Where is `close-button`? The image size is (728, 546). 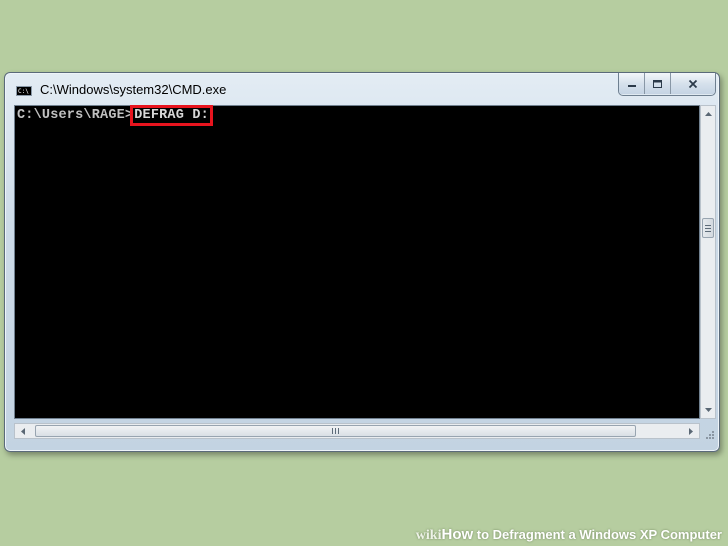 close-button is located at coordinates (693, 83).